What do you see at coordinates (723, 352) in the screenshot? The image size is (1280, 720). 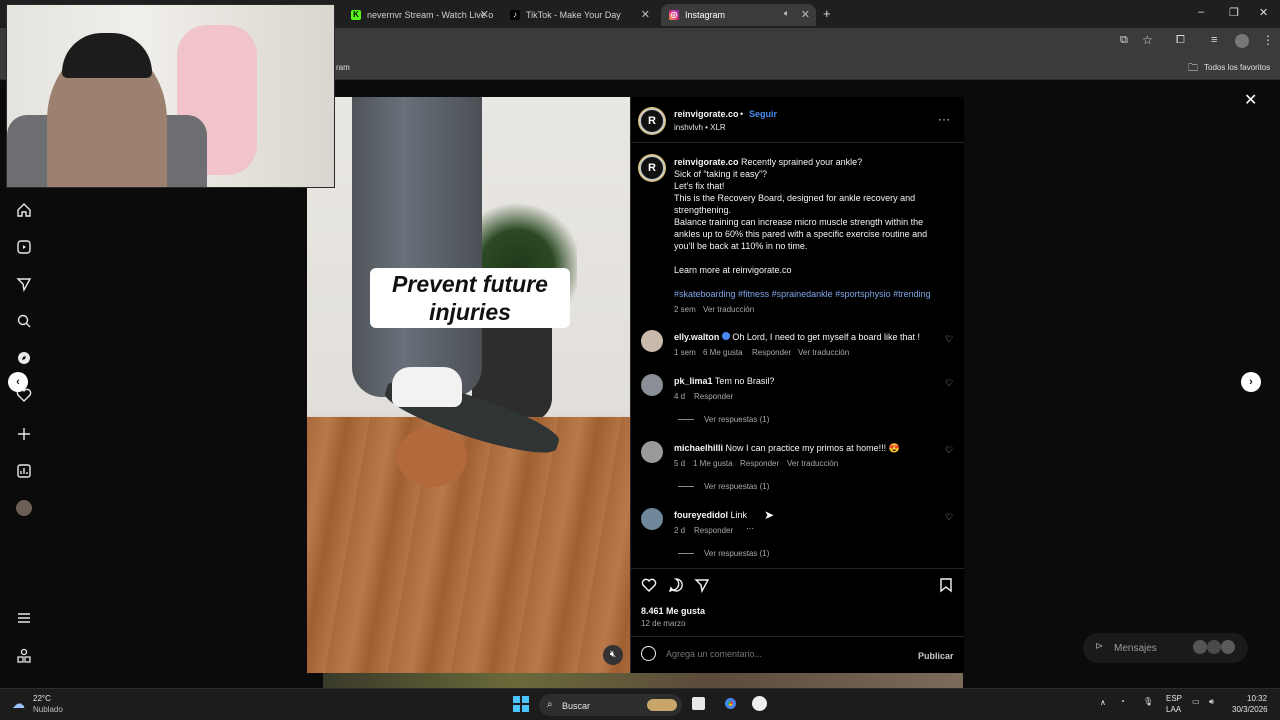 I see `comment-likes: 6 Me gusta` at bounding box center [723, 352].